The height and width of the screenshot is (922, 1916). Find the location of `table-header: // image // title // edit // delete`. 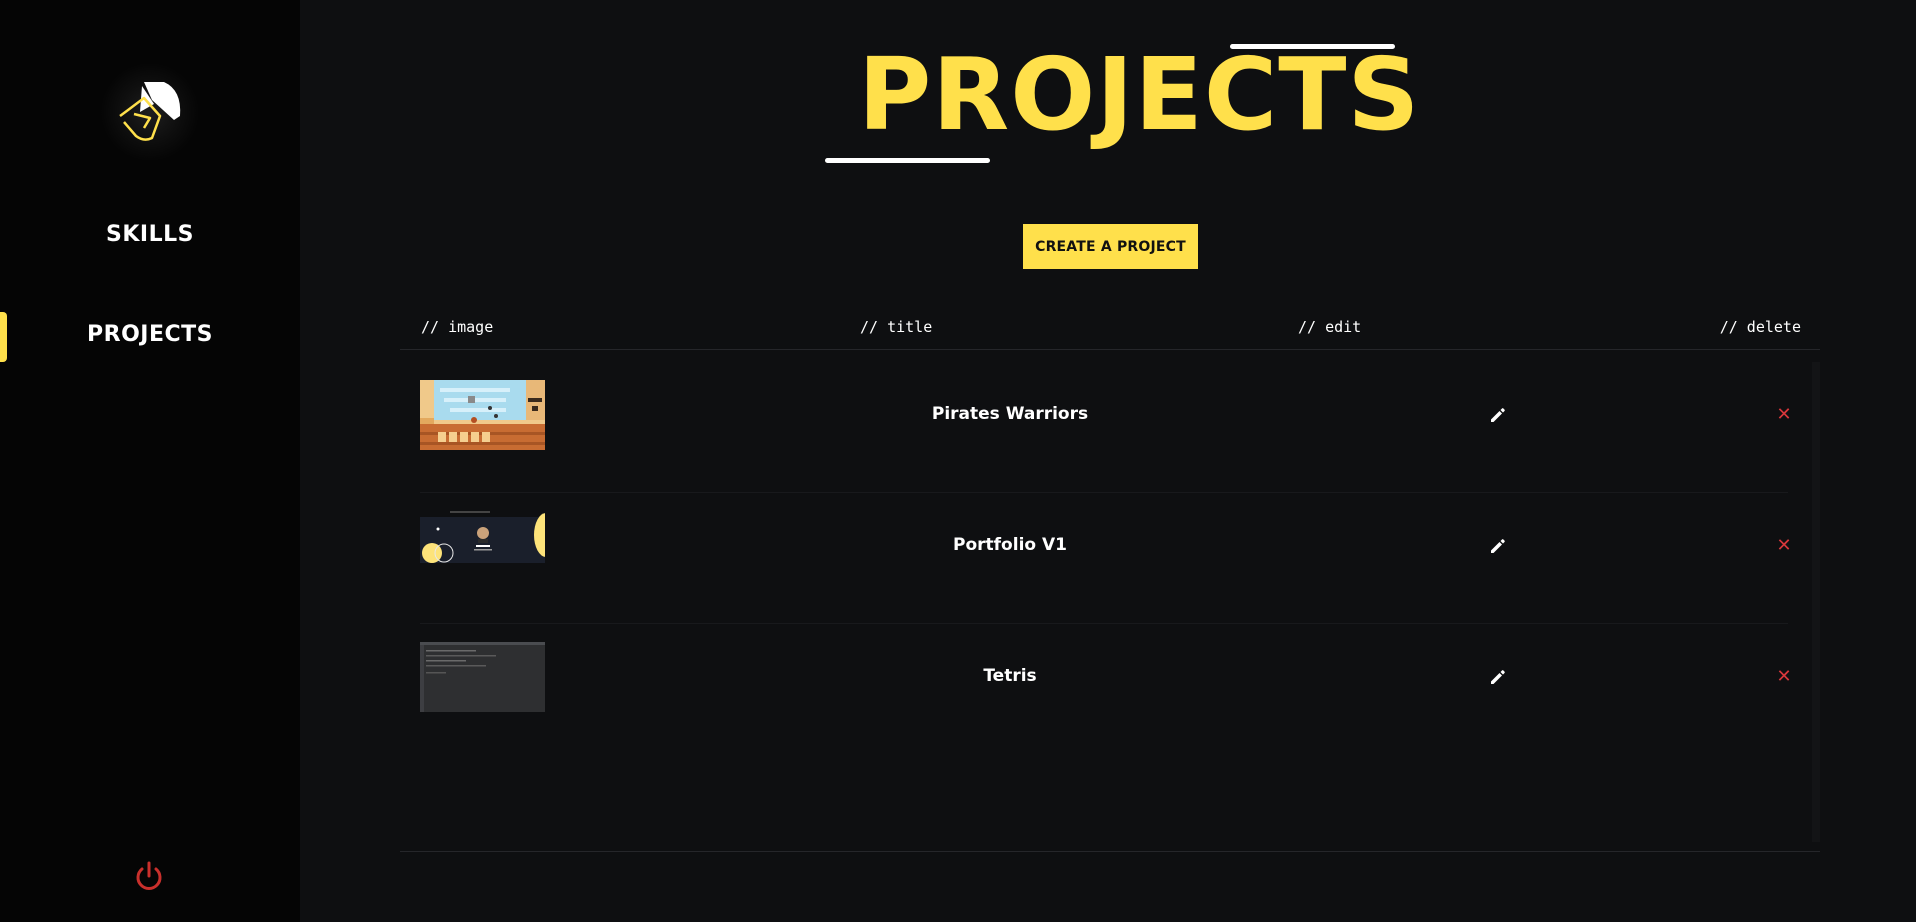

table-header: // image // title // edit // delete is located at coordinates (1110, 329).